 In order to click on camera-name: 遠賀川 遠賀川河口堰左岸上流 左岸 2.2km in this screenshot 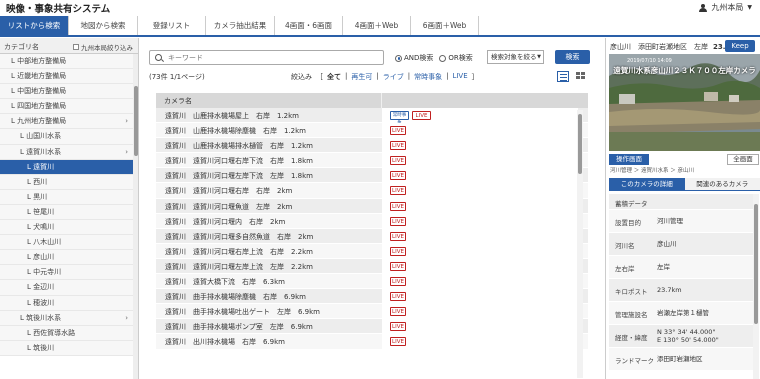, I will do `click(239, 267)`.